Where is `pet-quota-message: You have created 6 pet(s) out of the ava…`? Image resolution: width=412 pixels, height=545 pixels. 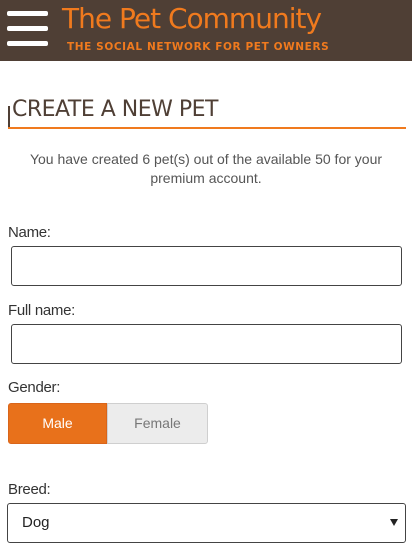 pet-quota-message: You have created 6 pet(s) out of the ava… is located at coordinates (206, 168).